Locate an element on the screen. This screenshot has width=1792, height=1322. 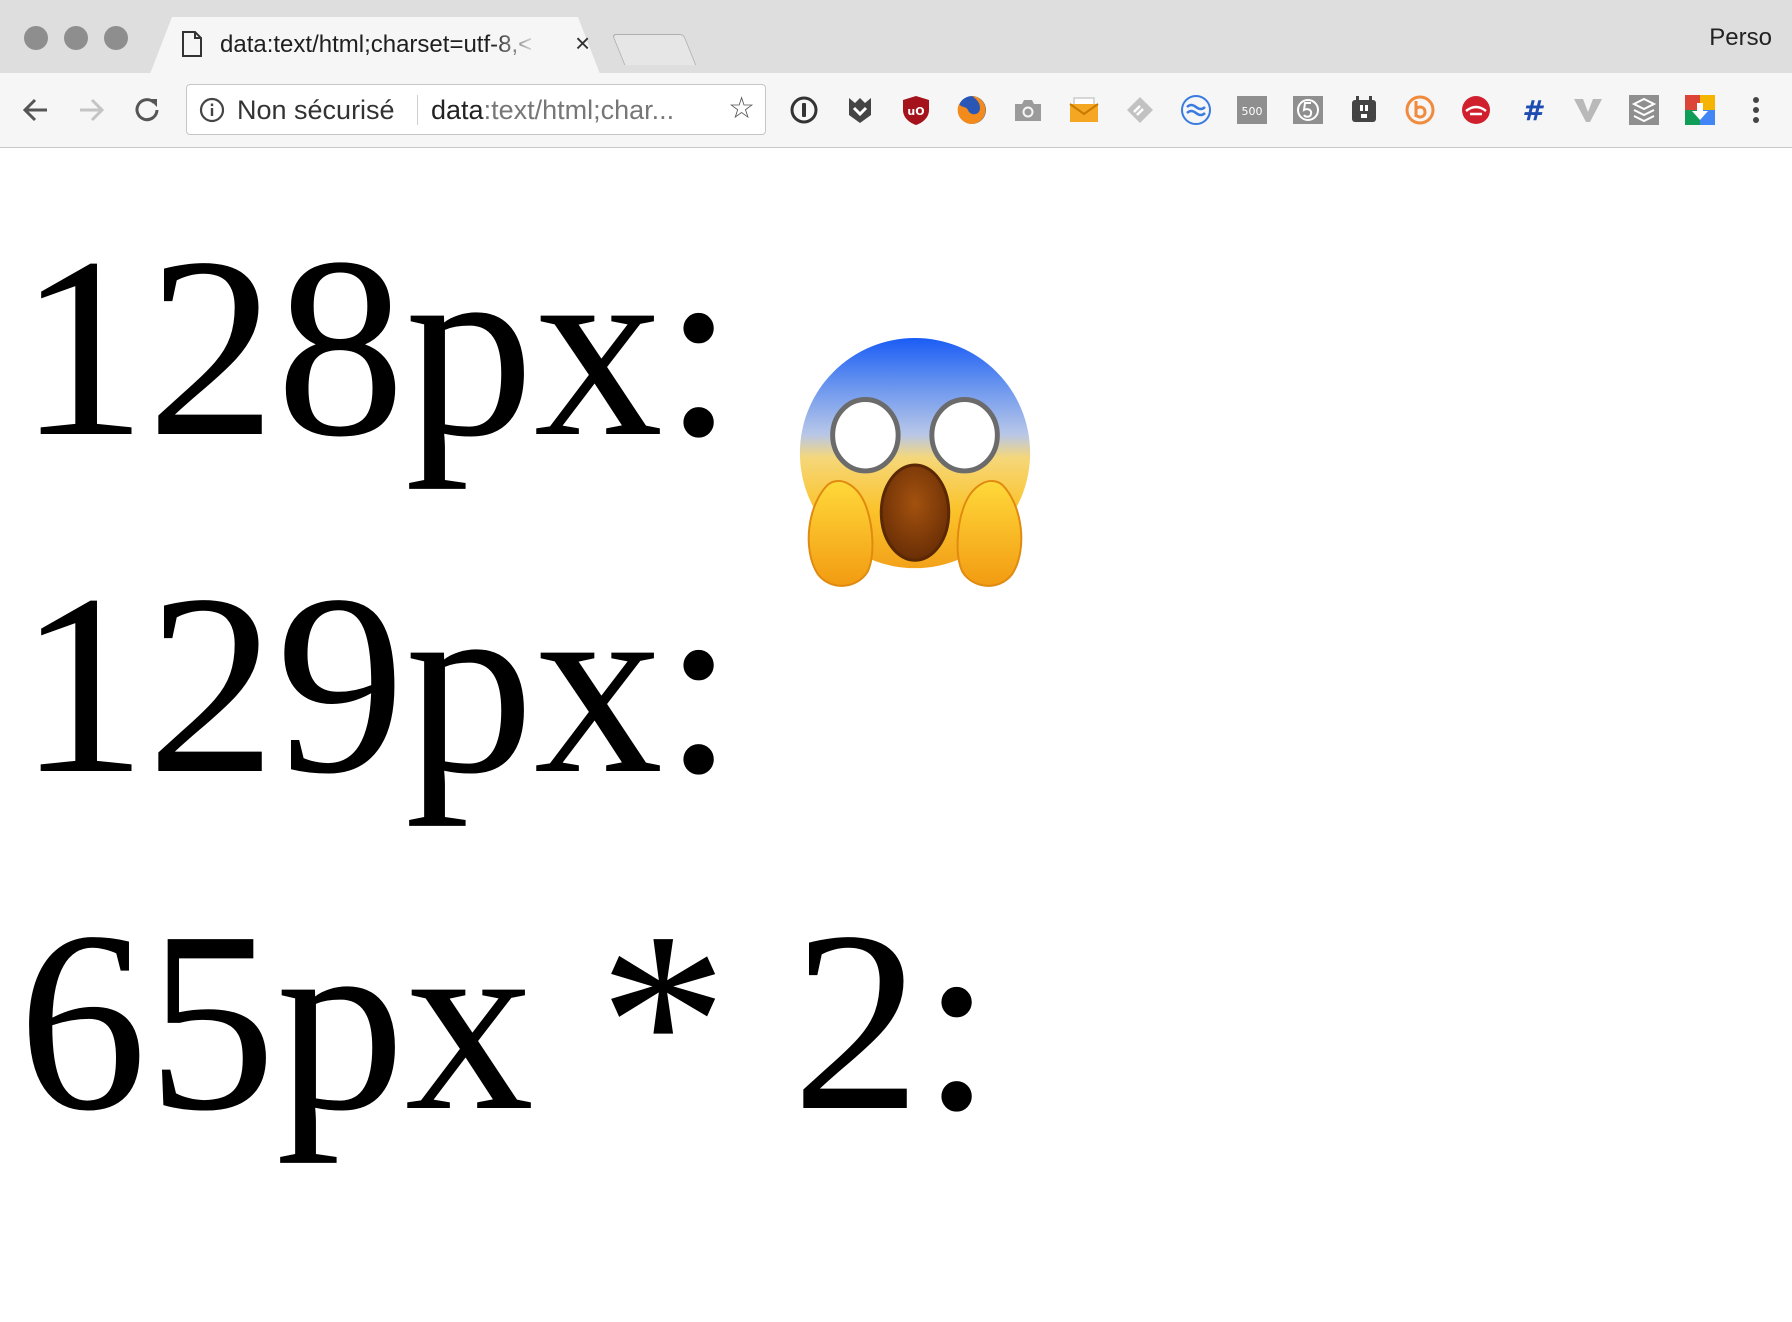
reload-icon is located at coordinates (147, 110).